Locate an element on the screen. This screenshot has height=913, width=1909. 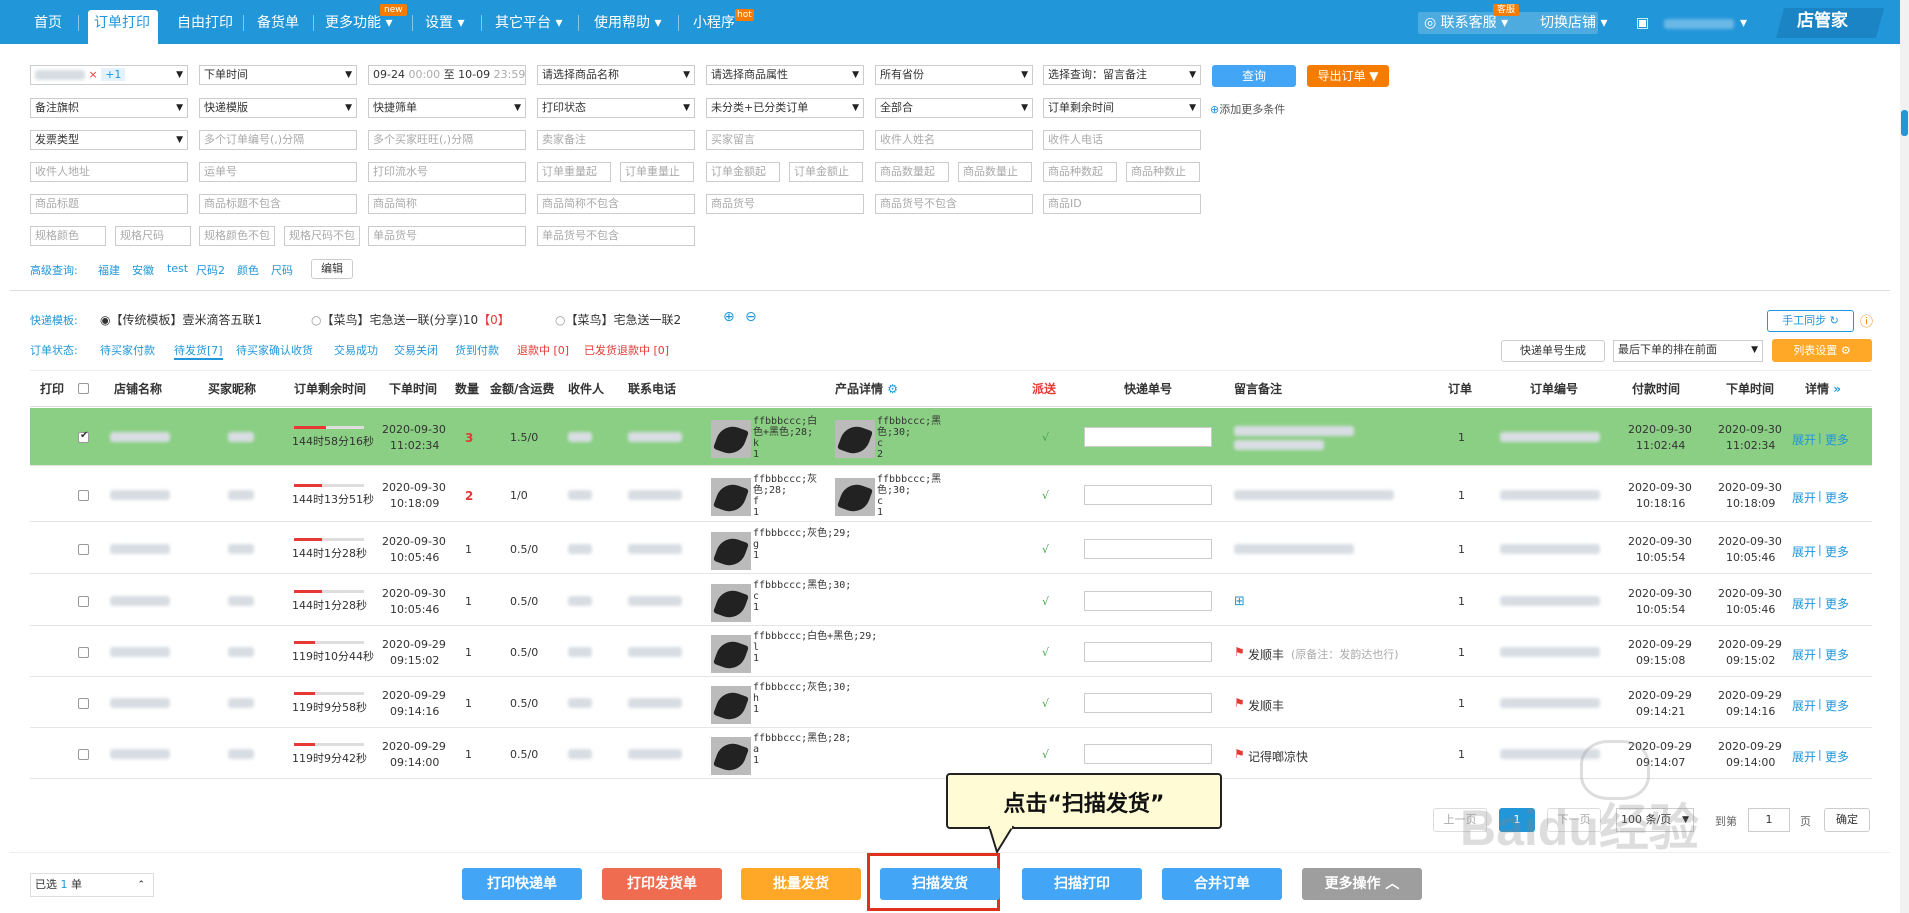
spec-size-input: 规格尺码 is located at coordinates (153, 236).